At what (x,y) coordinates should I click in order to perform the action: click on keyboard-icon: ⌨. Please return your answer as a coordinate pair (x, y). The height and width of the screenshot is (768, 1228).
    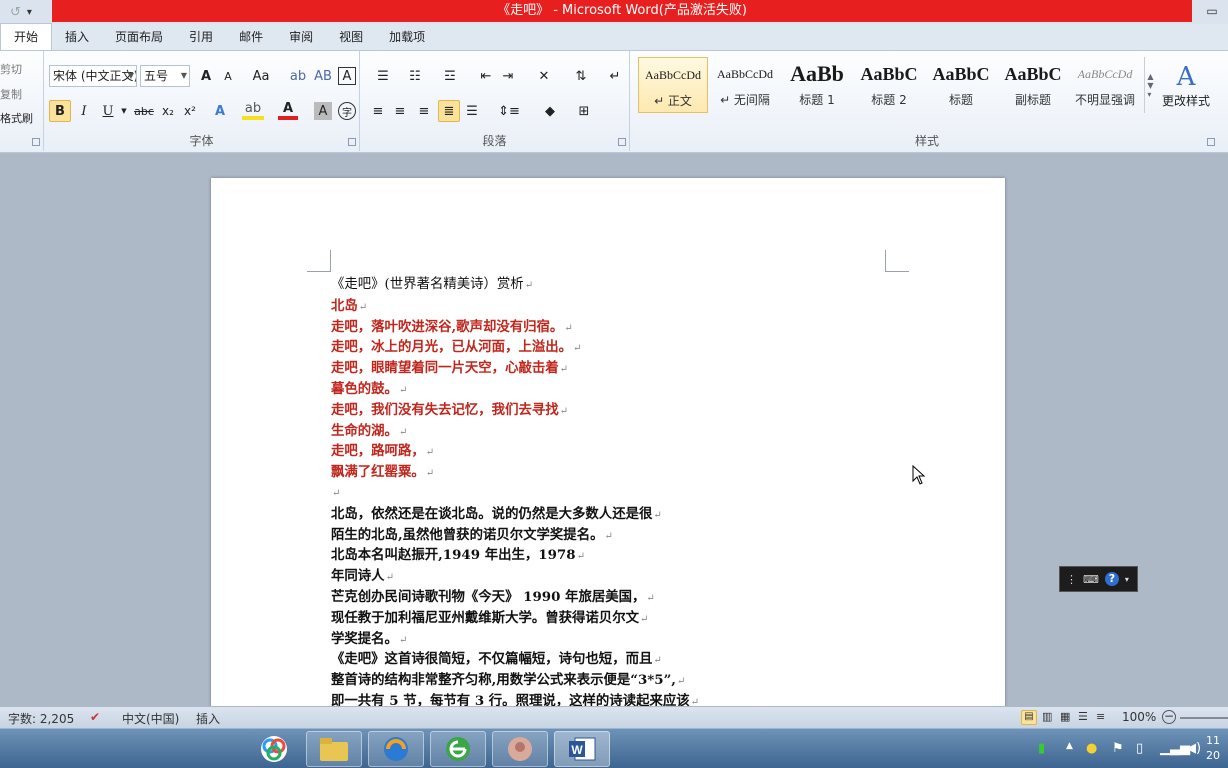
    Looking at the image, I should click on (1091, 579).